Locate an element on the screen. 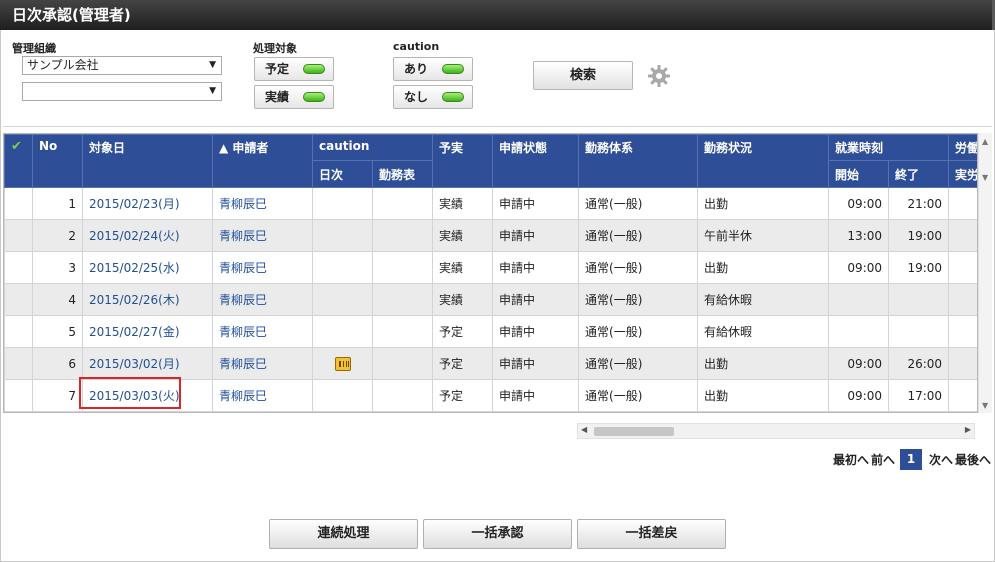  header-caution: caution is located at coordinates (372, 147).